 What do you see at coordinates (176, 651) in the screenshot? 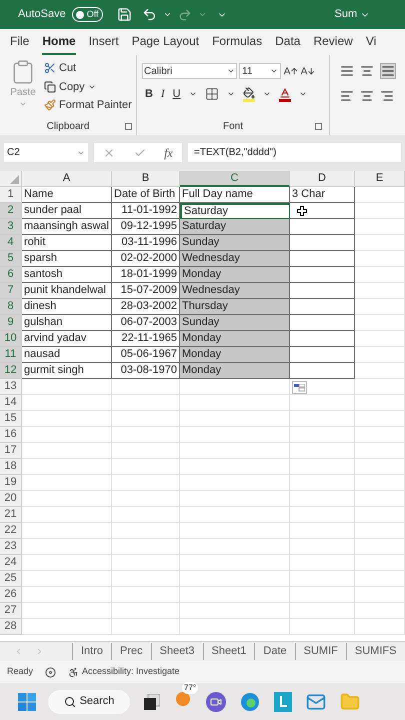
I see `sheet-tab: Sheet3` at bounding box center [176, 651].